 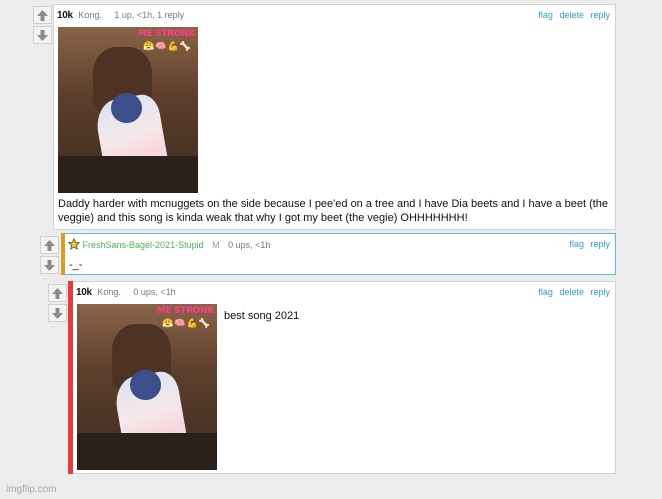 I want to click on star-icon, so click(x=74, y=243).